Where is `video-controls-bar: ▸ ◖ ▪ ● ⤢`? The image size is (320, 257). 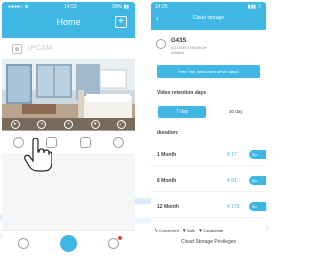
video-controls-bar: ▸ ◖ ▪ ● ⤢ is located at coordinates (68, 124).